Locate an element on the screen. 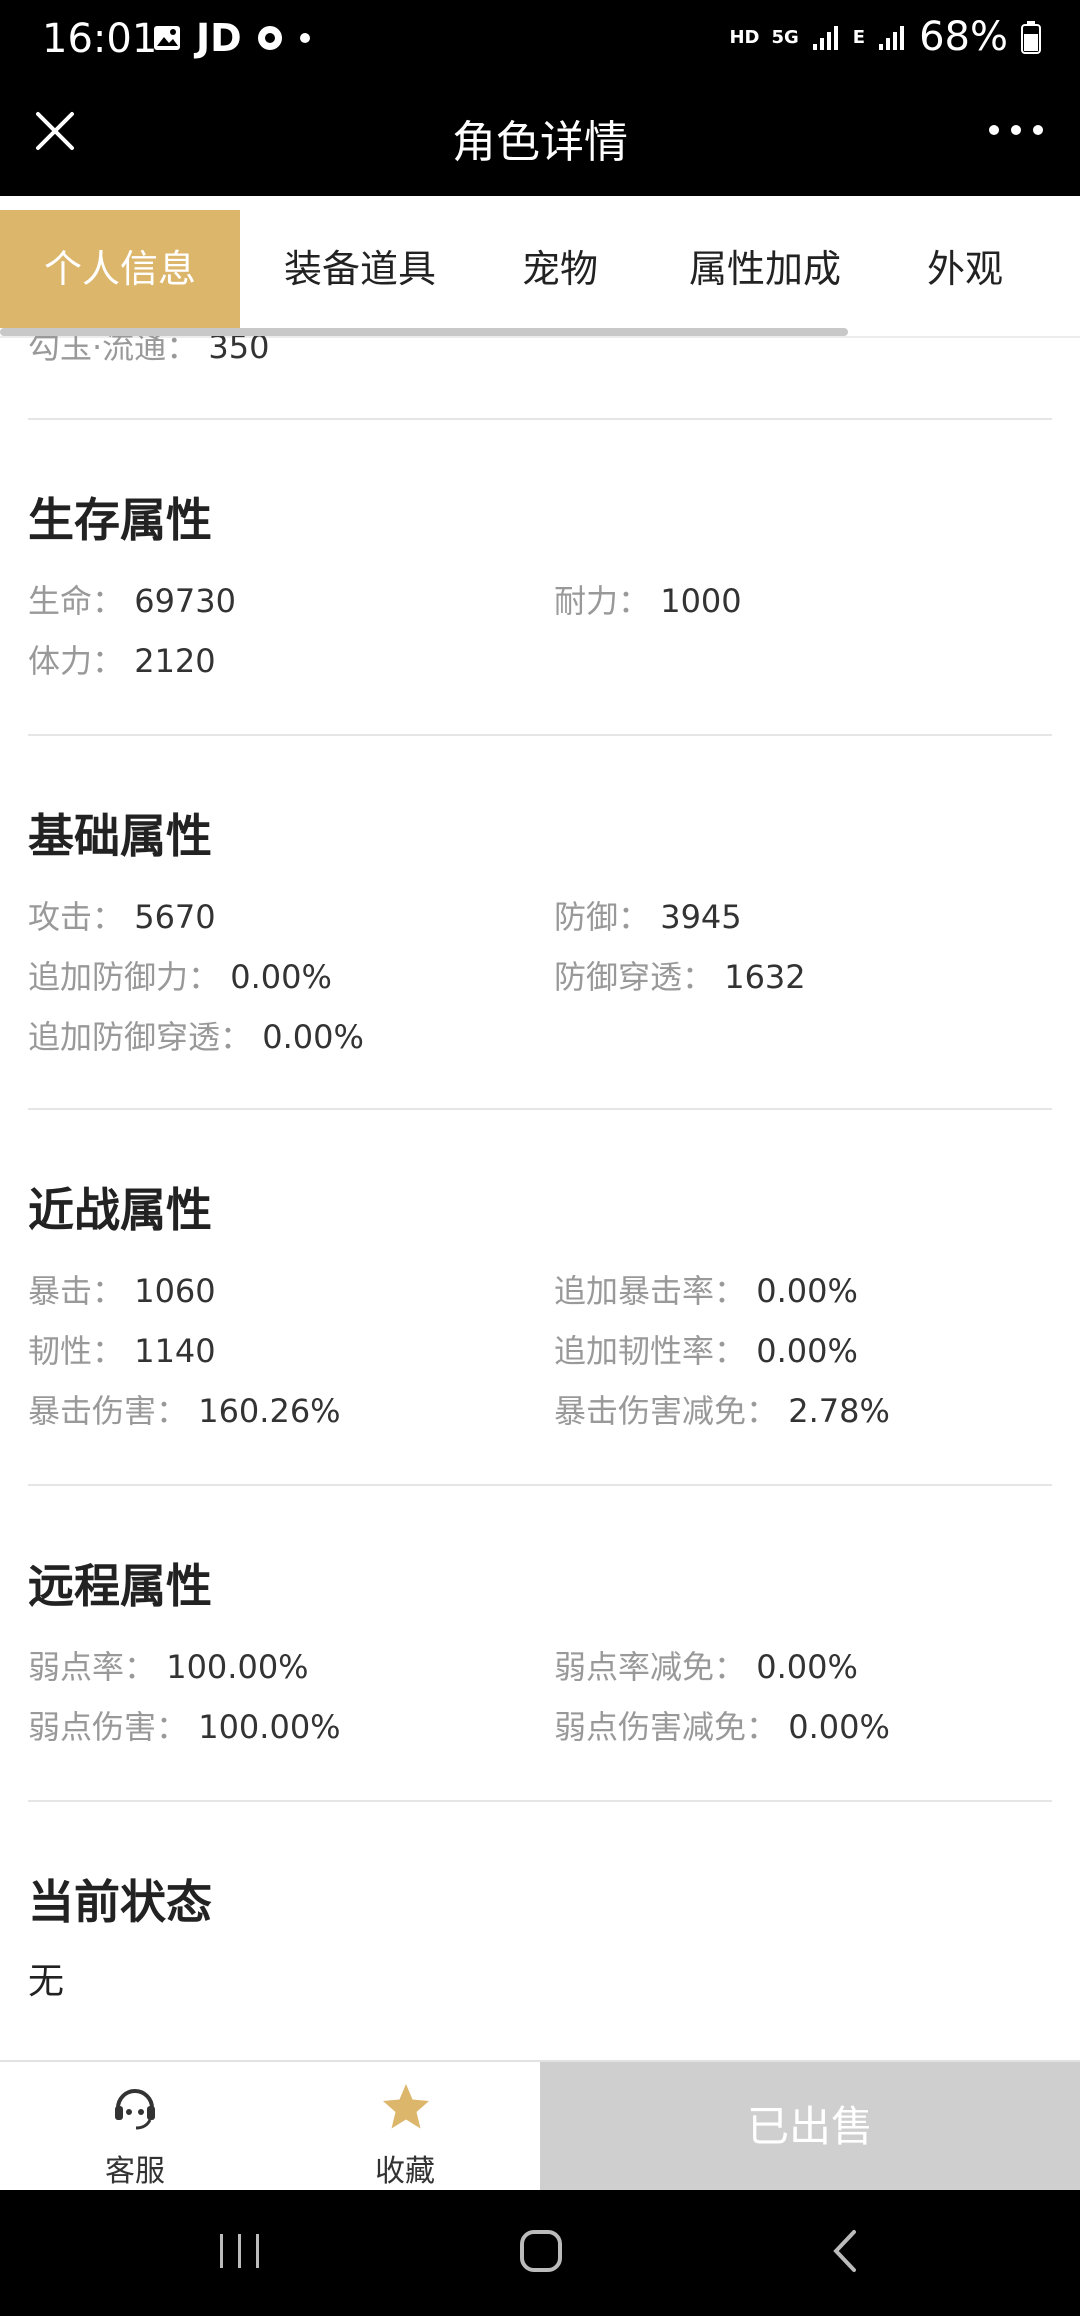  attr-label: 弱点伤害 is located at coordinates (92, 1727).